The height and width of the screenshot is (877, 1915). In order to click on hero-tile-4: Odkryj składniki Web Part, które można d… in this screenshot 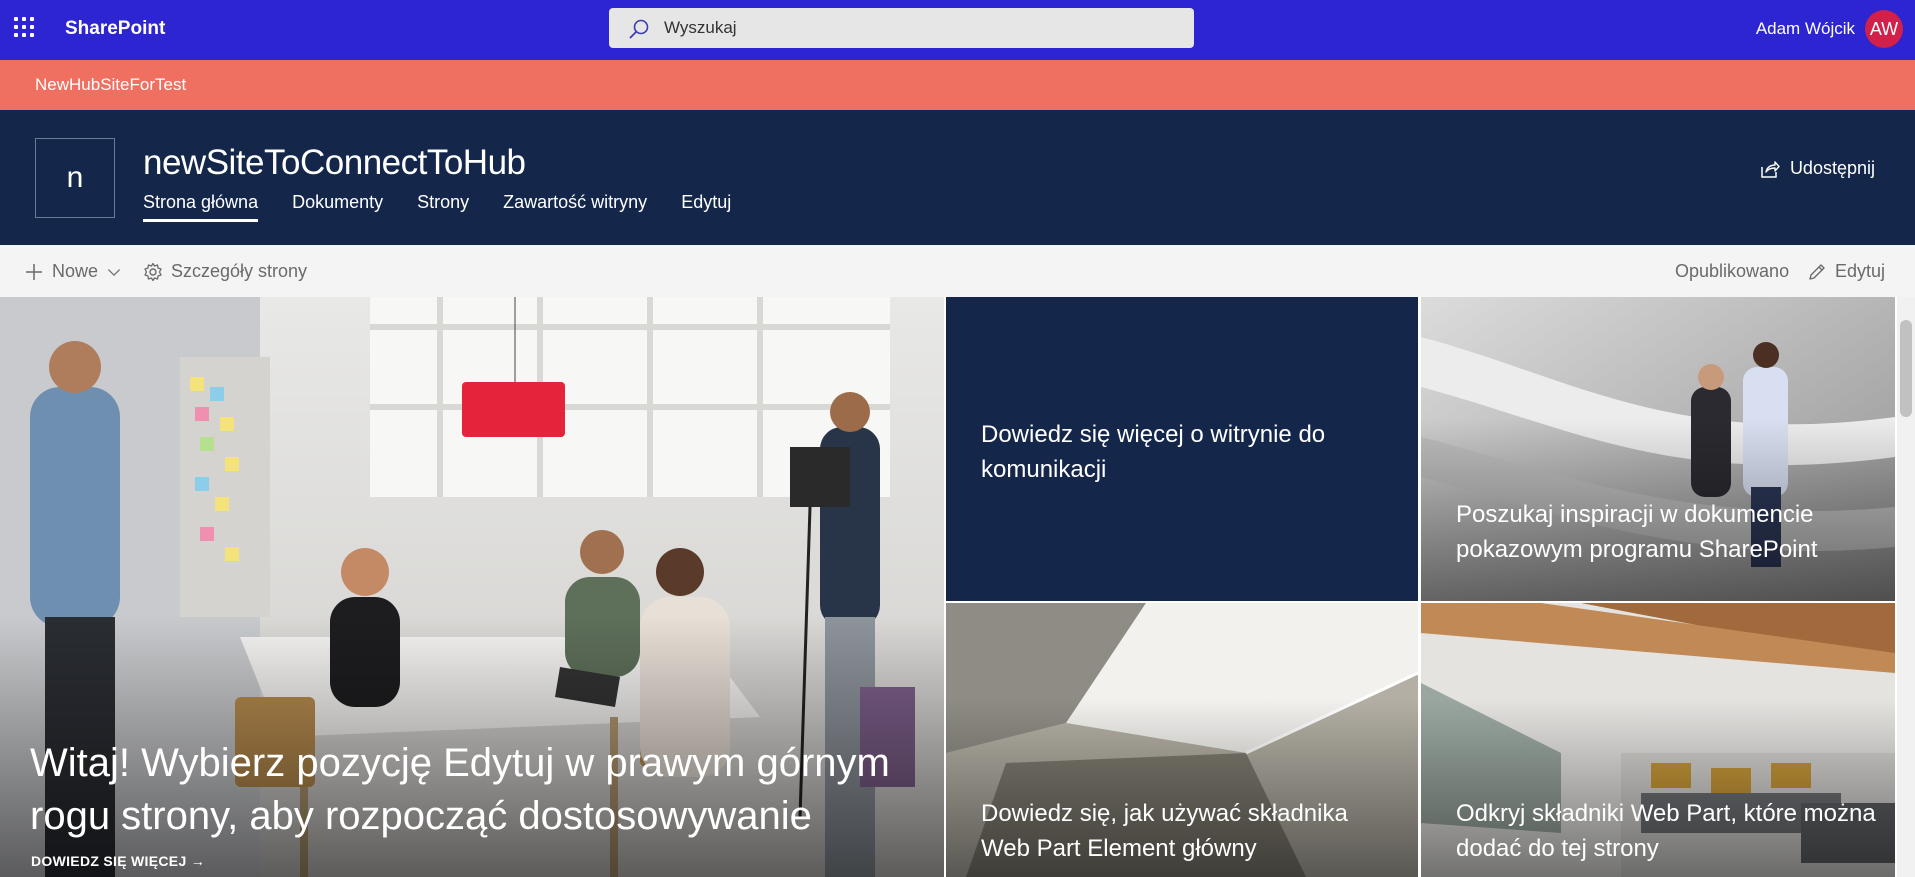, I will do `click(1658, 740)`.